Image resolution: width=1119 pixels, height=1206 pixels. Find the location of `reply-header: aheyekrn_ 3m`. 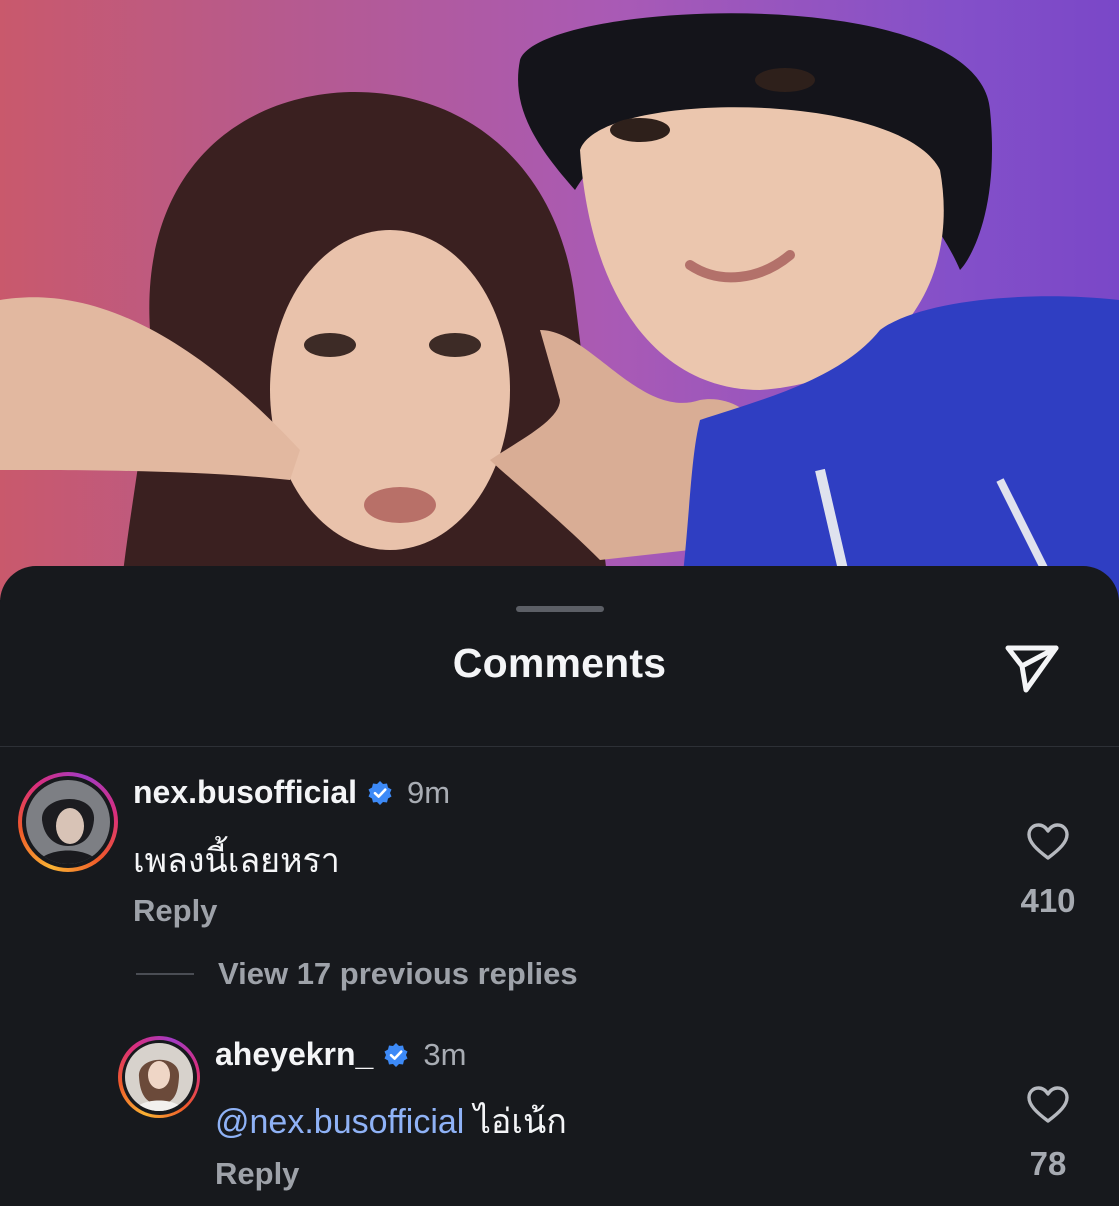

reply-header: aheyekrn_ 3m is located at coordinates (340, 1054).